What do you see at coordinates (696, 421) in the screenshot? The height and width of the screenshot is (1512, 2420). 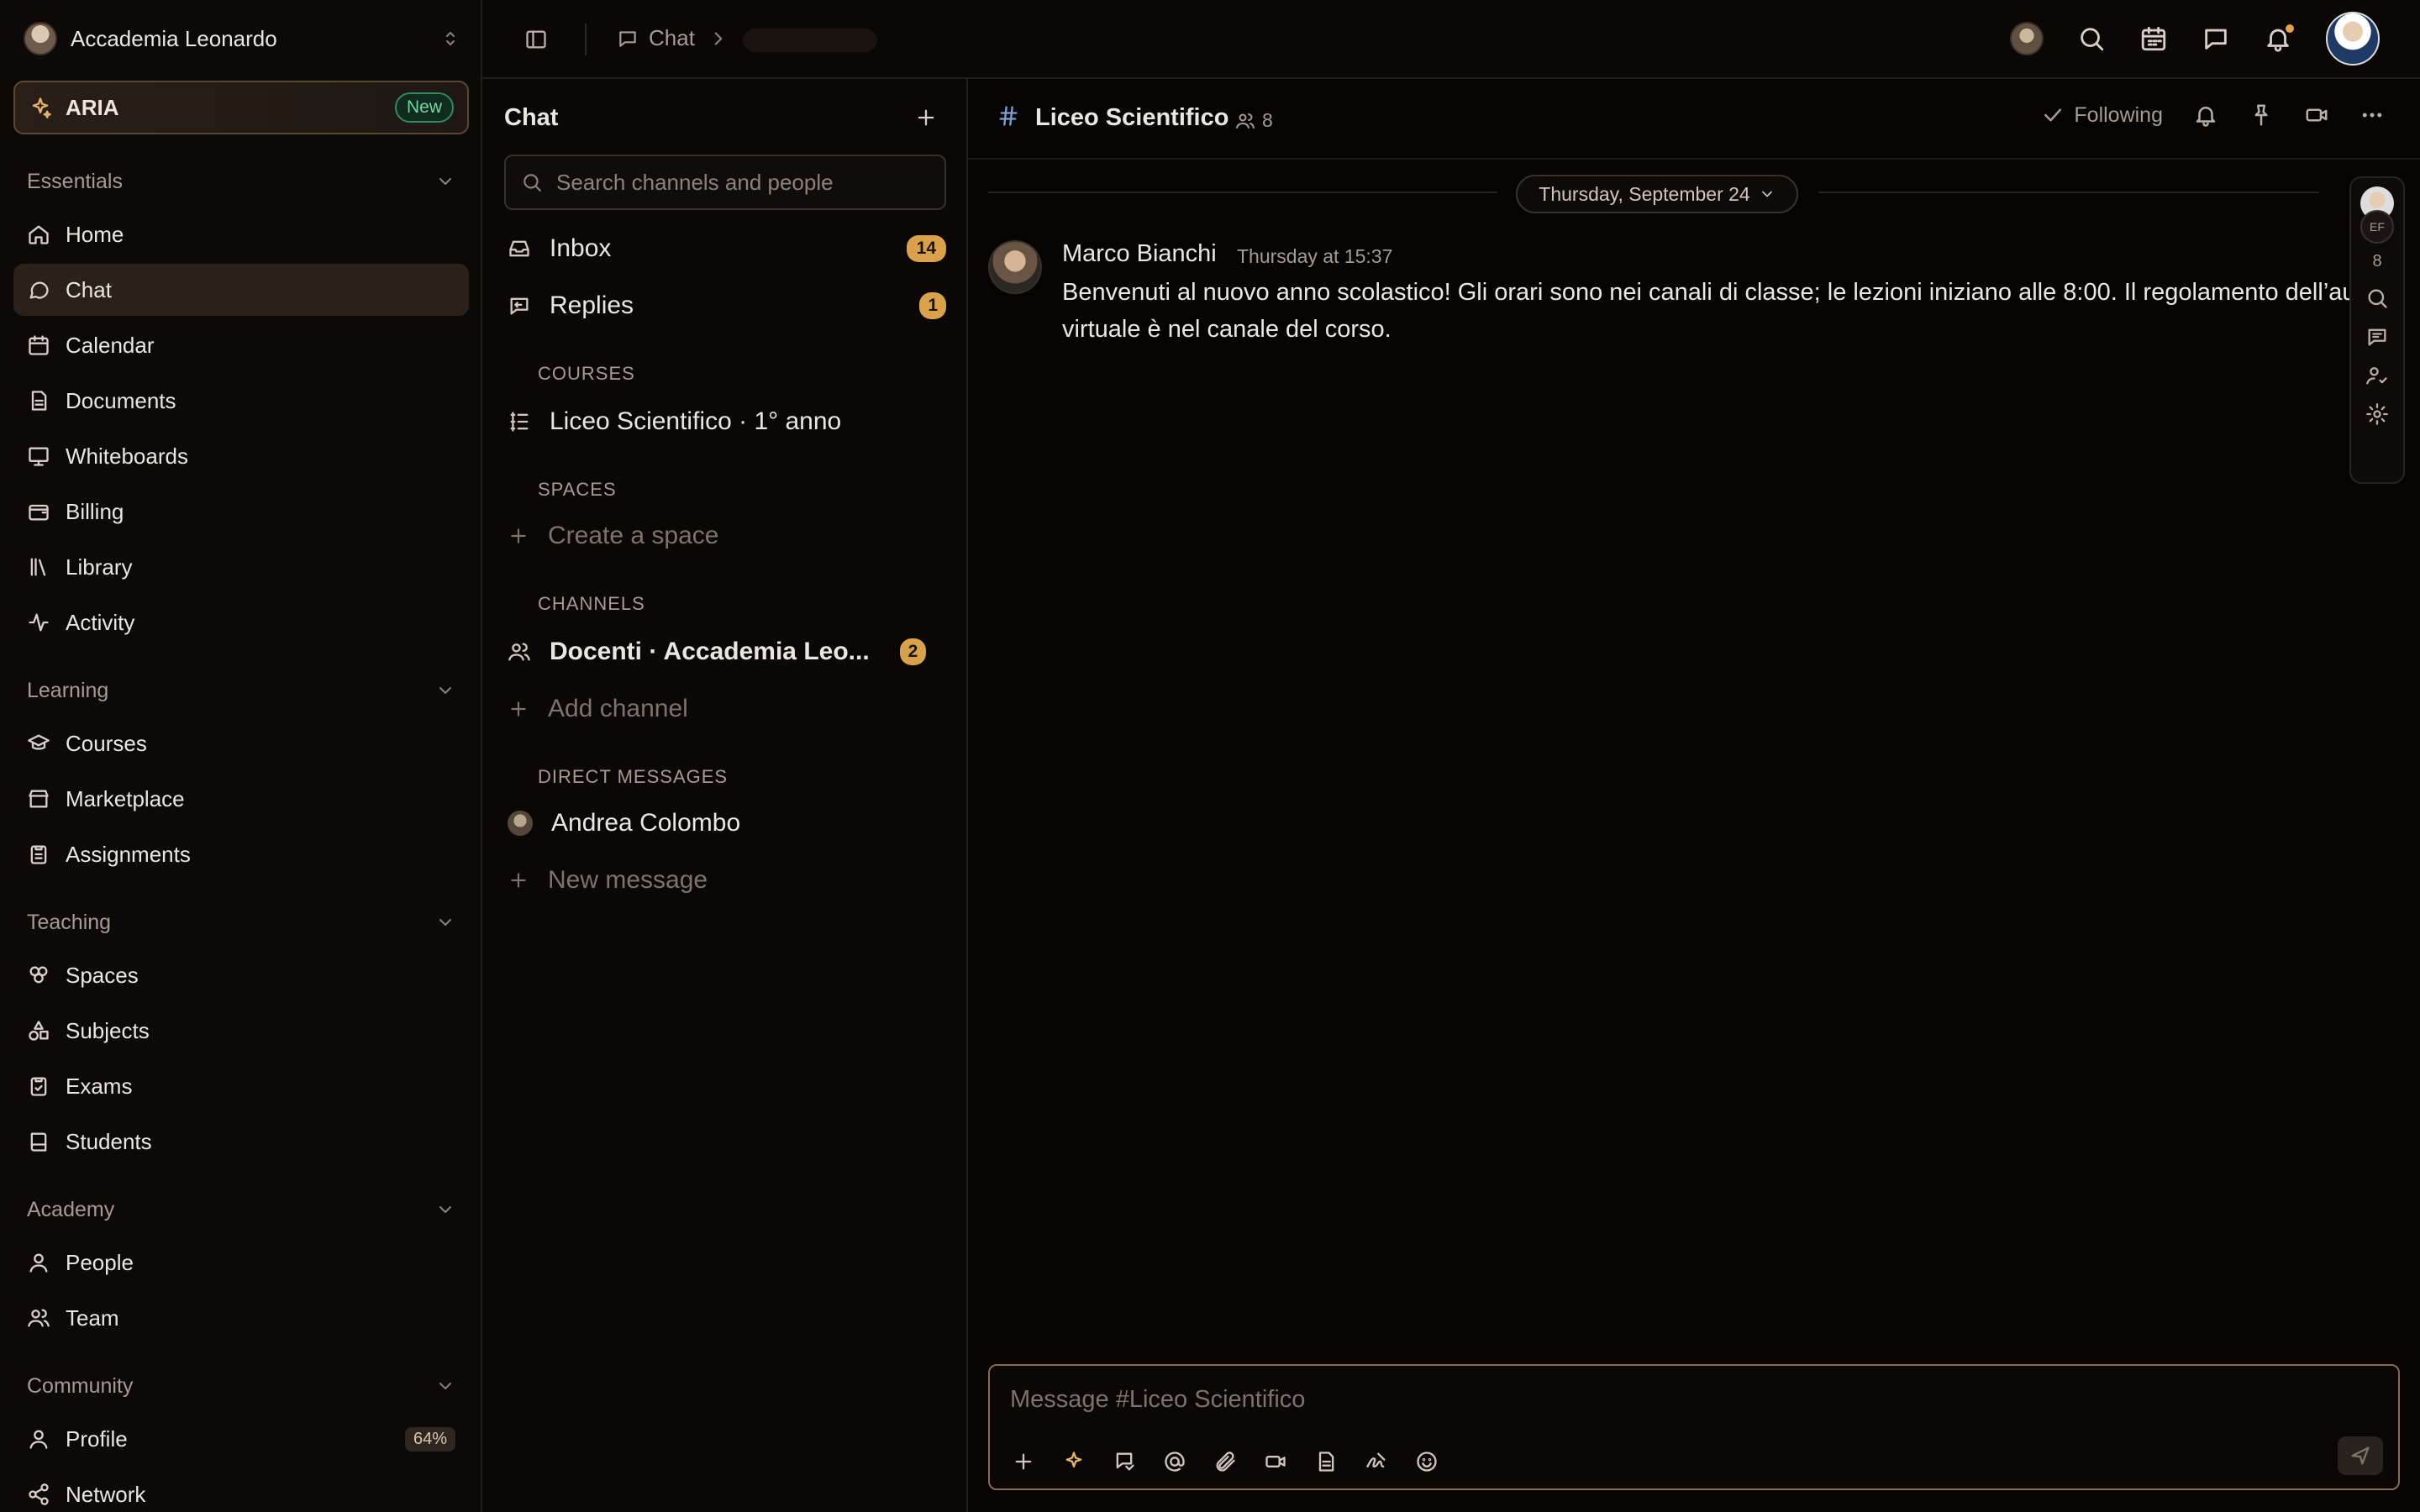 I see `course-label: Liceo Scientifico · 1° anno` at bounding box center [696, 421].